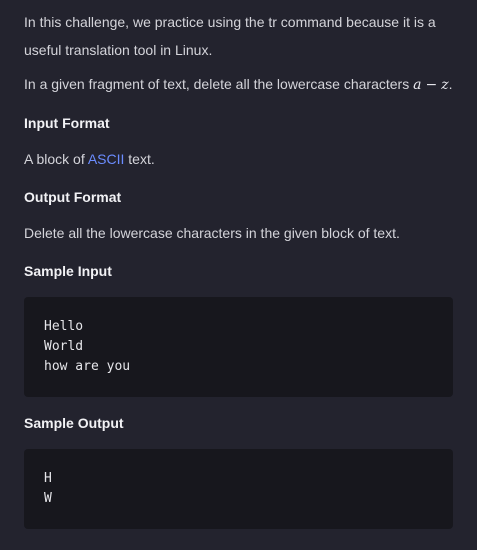 This screenshot has height=550, width=477. I want to click on input-format-heading: Input Format, so click(67, 123).